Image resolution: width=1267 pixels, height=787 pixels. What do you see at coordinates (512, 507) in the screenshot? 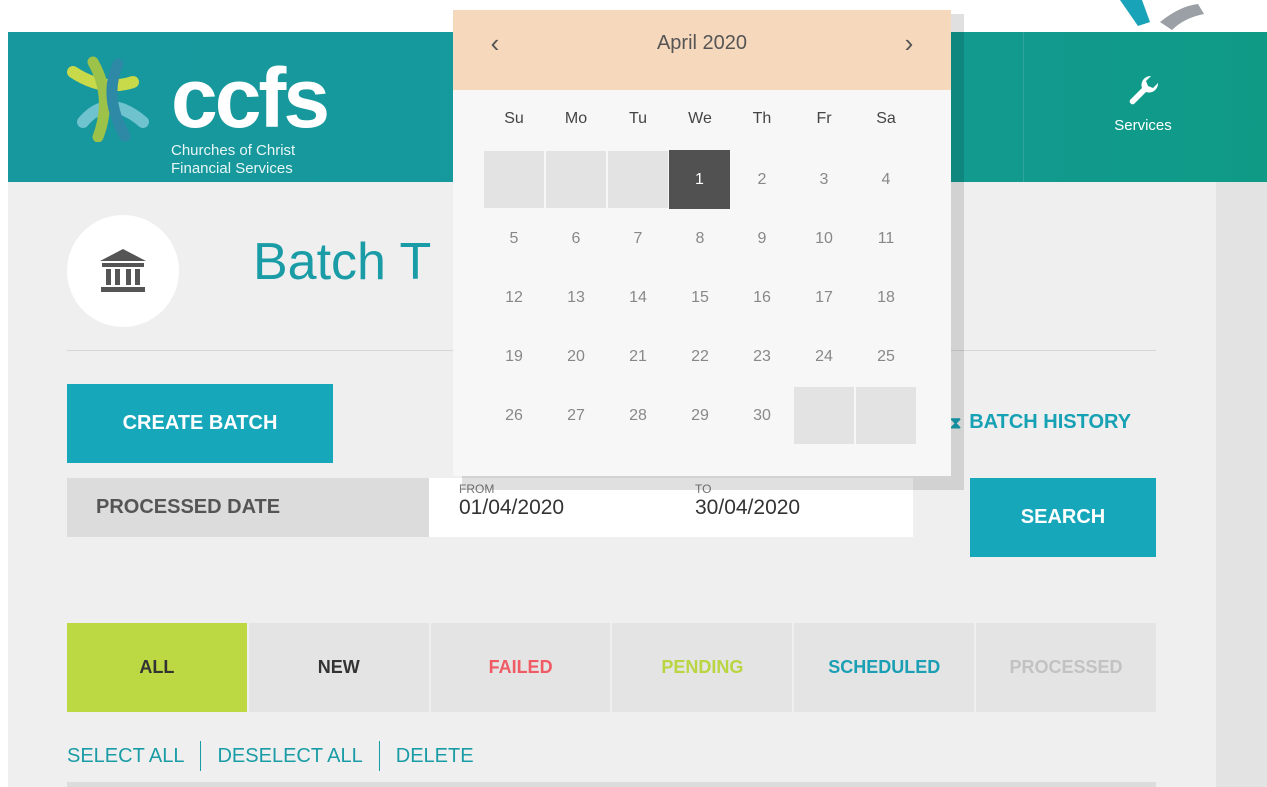
I see `from-date-value: 01/04/2020` at bounding box center [512, 507].